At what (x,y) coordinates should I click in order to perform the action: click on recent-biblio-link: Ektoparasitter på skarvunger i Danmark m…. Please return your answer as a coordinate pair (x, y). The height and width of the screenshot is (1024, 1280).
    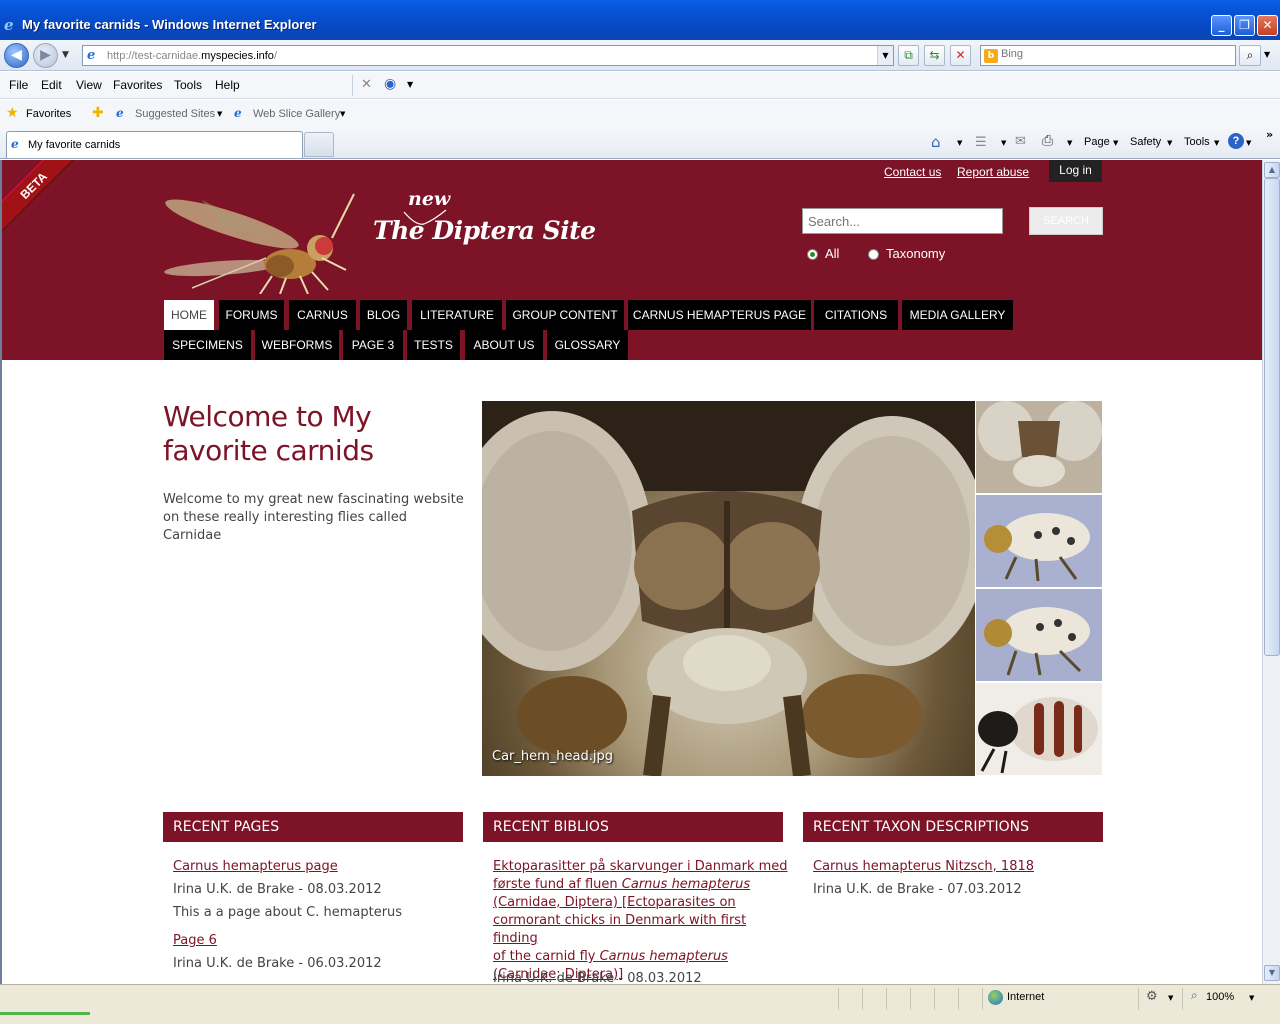
    Looking at the image, I should click on (643, 921).